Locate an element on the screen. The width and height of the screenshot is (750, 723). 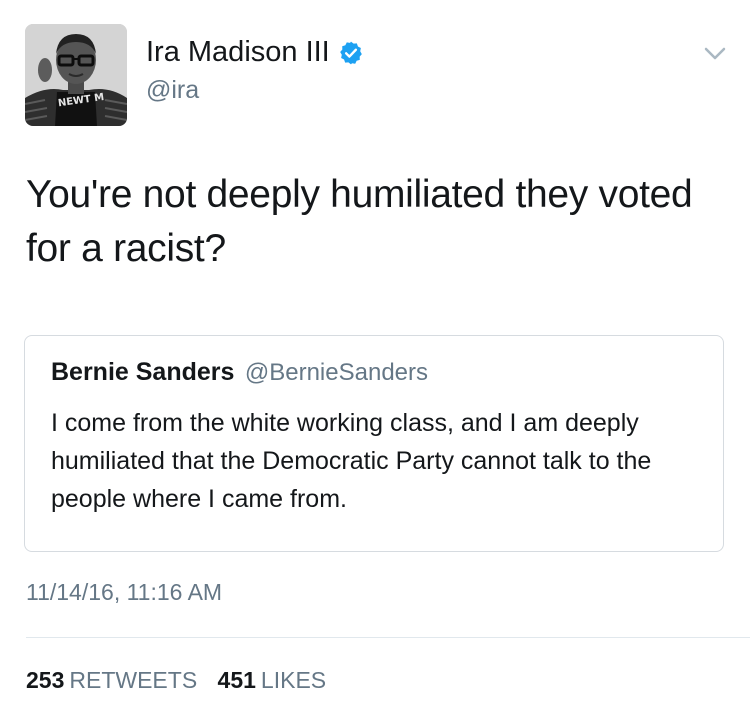
author-display-name: Ira Madison III is located at coordinates (255, 52).